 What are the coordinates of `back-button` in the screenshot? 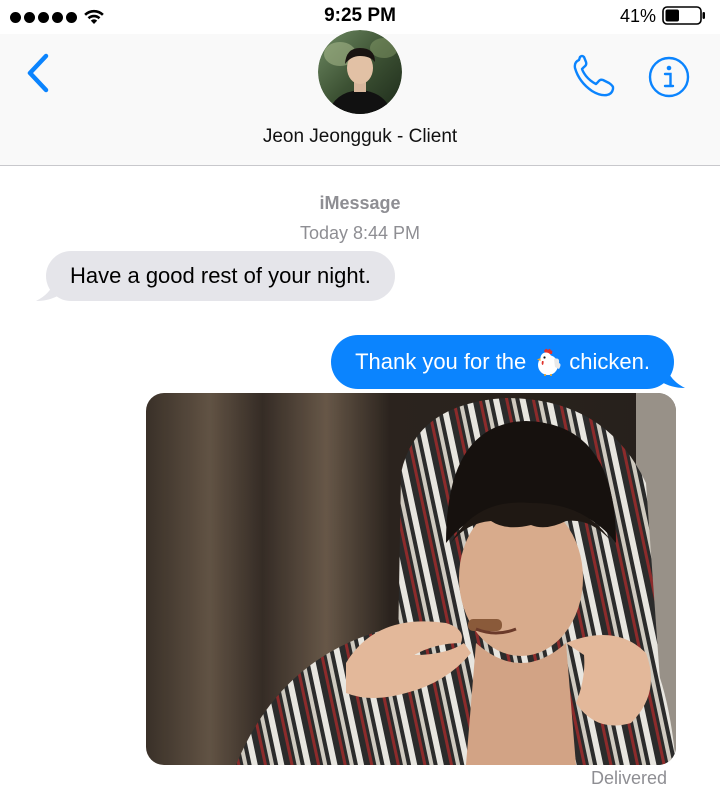 It's located at (39, 73).